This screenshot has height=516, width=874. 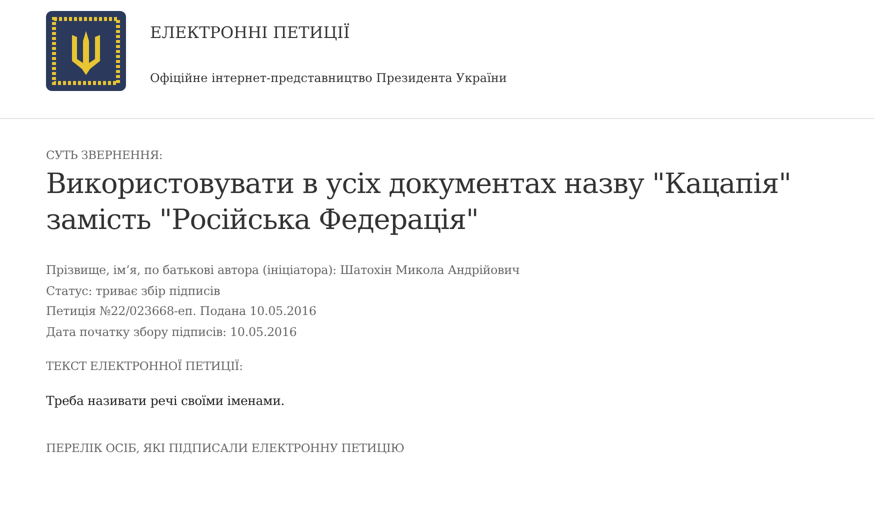 What do you see at coordinates (134, 291) in the screenshot?
I see `detail-line: Статус: триває збір підписів` at bounding box center [134, 291].